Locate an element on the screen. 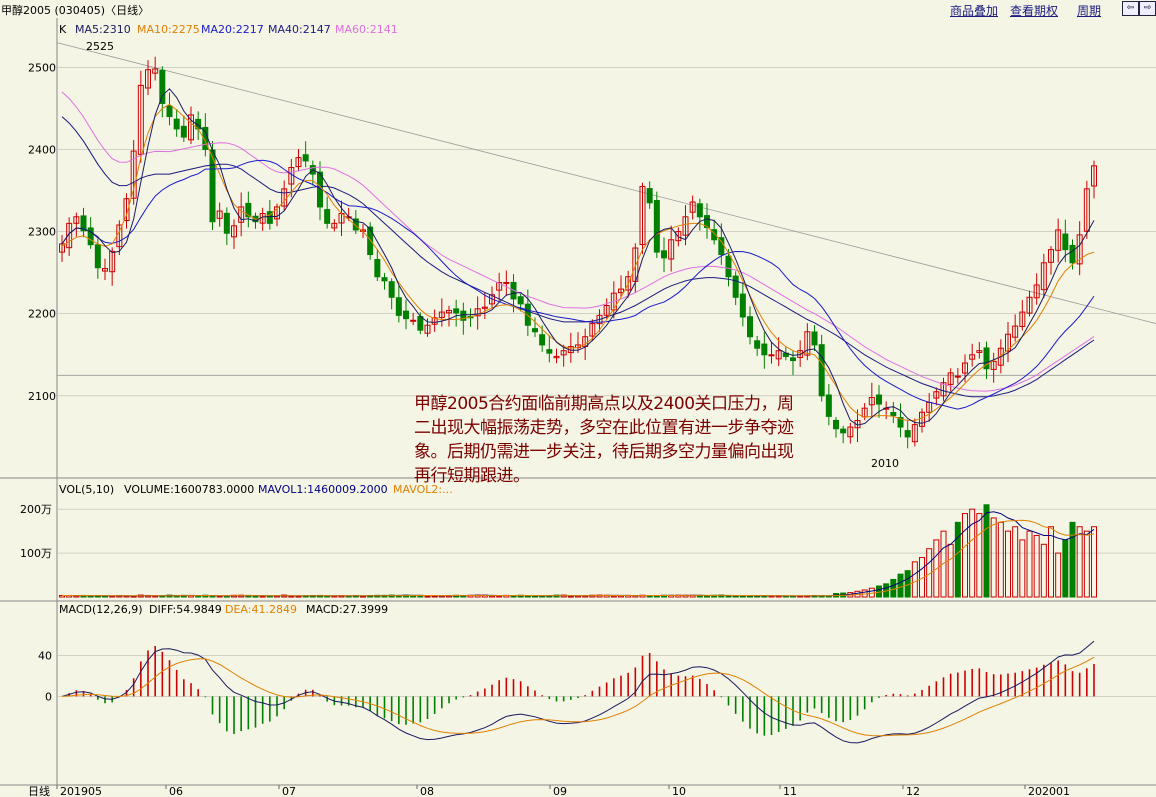 The image size is (1156, 797). x-axis-label: 11 is located at coordinates (790, 791).